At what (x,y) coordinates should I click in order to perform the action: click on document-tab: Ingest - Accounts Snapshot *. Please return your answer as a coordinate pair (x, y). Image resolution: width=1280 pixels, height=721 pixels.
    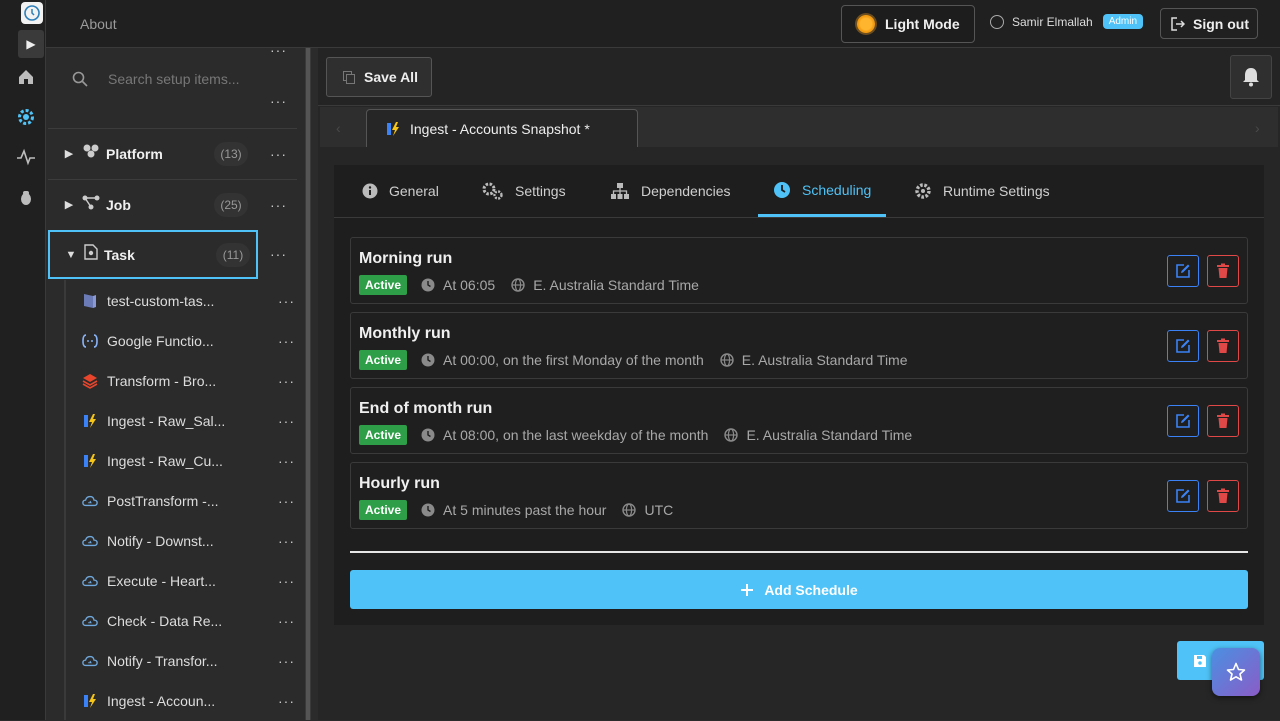
    Looking at the image, I should click on (502, 128).